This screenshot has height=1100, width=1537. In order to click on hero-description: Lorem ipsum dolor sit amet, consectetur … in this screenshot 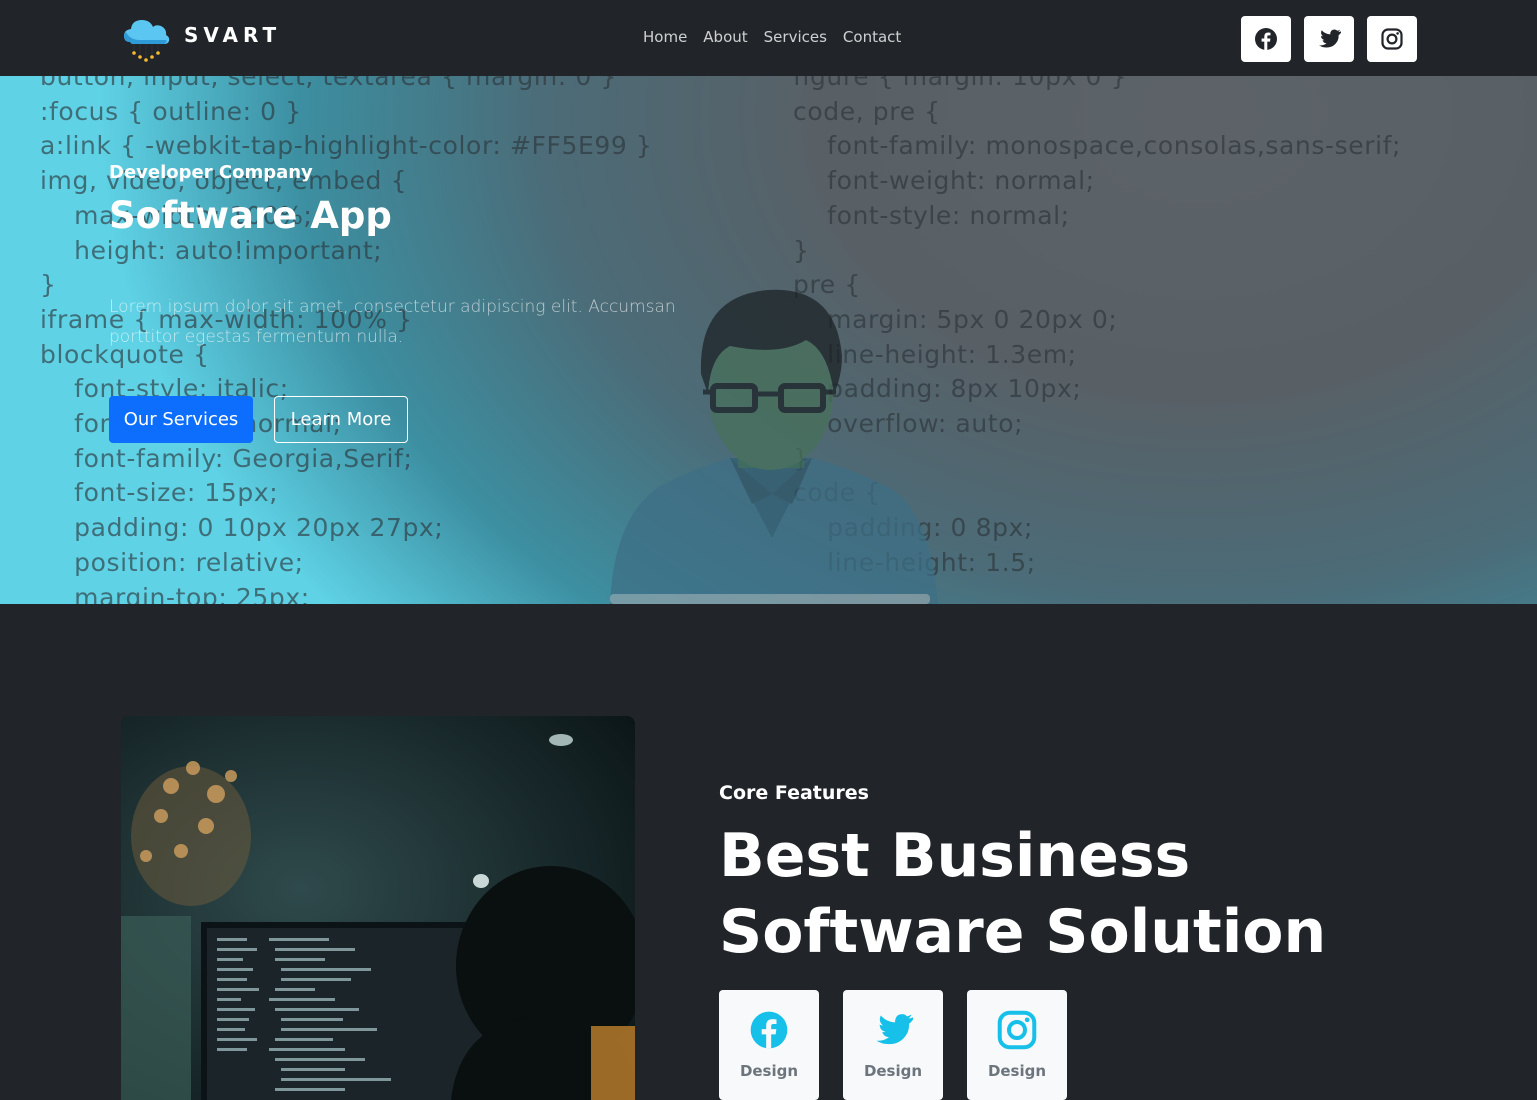, I will do `click(392, 322)`.